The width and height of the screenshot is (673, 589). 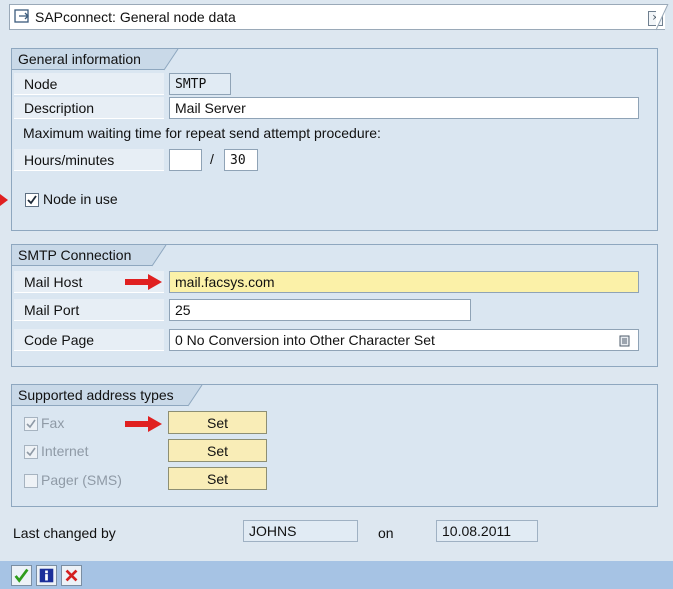 I want to click on group-title: SMTP Connection, so click(x=75, y=255).